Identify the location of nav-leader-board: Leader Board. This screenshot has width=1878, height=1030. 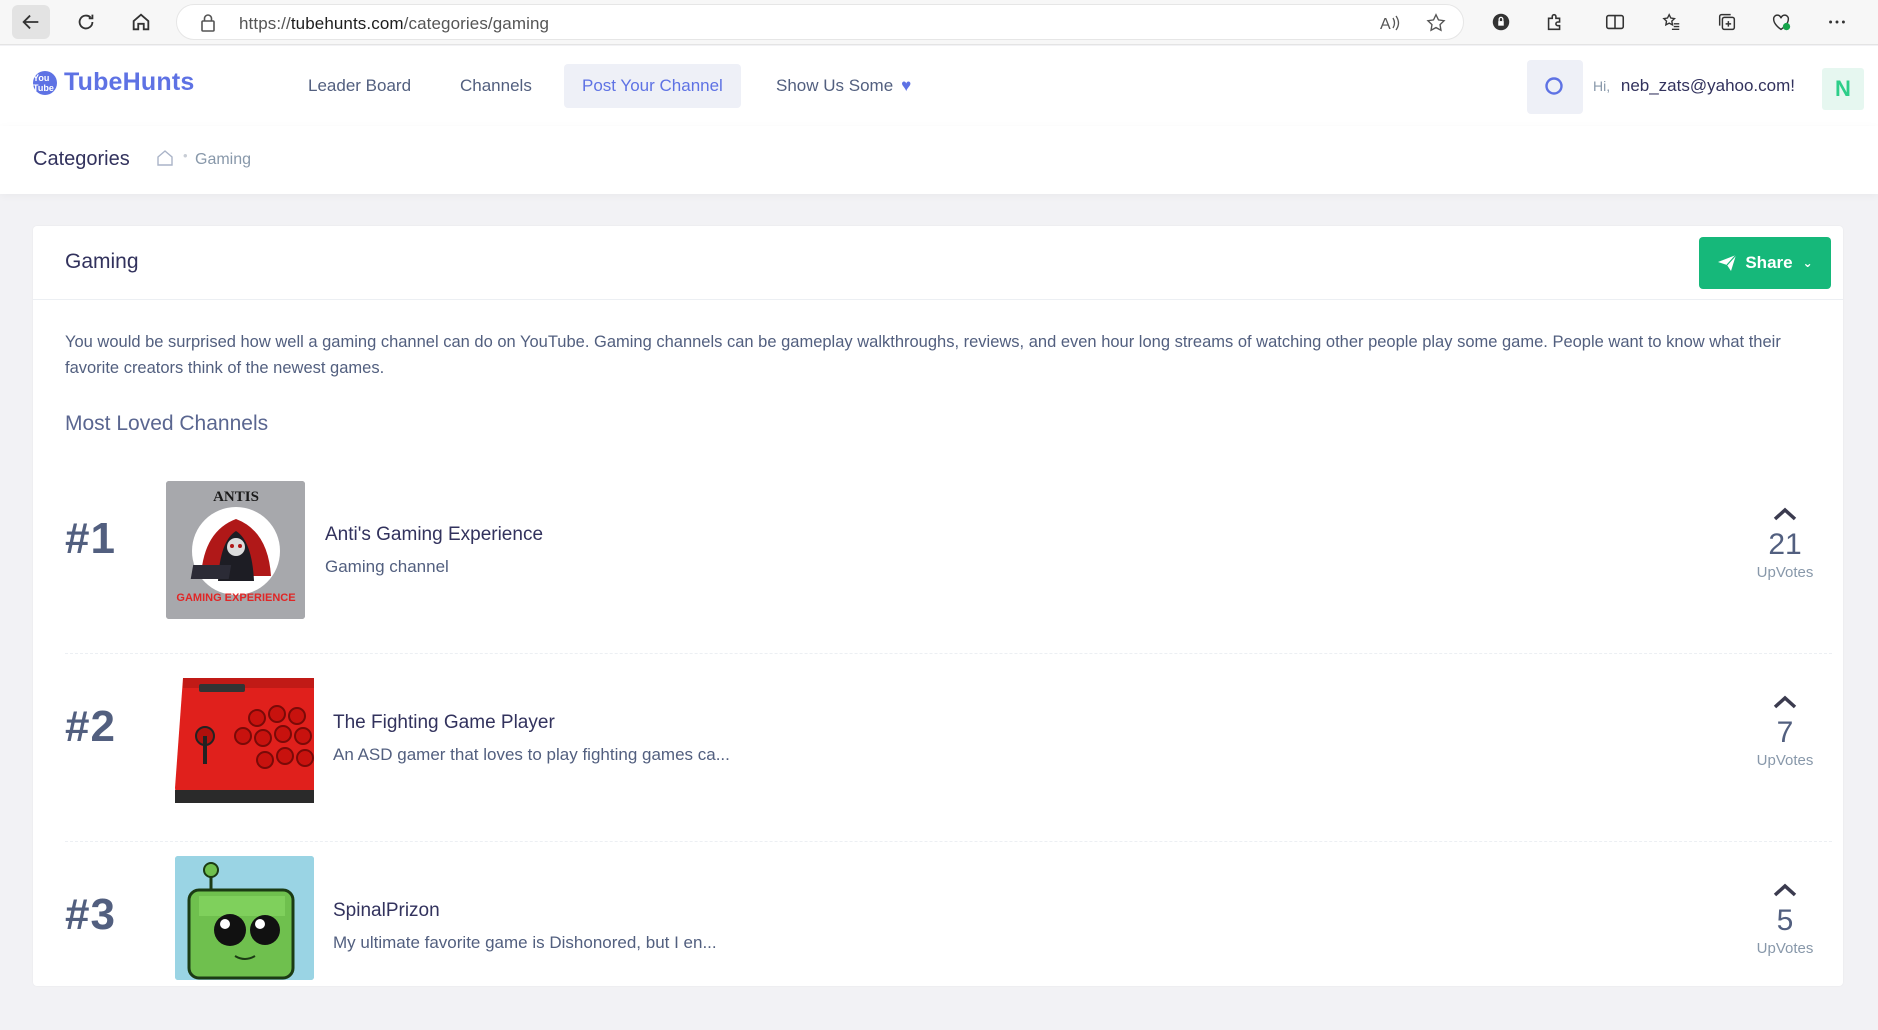
(359, 86).